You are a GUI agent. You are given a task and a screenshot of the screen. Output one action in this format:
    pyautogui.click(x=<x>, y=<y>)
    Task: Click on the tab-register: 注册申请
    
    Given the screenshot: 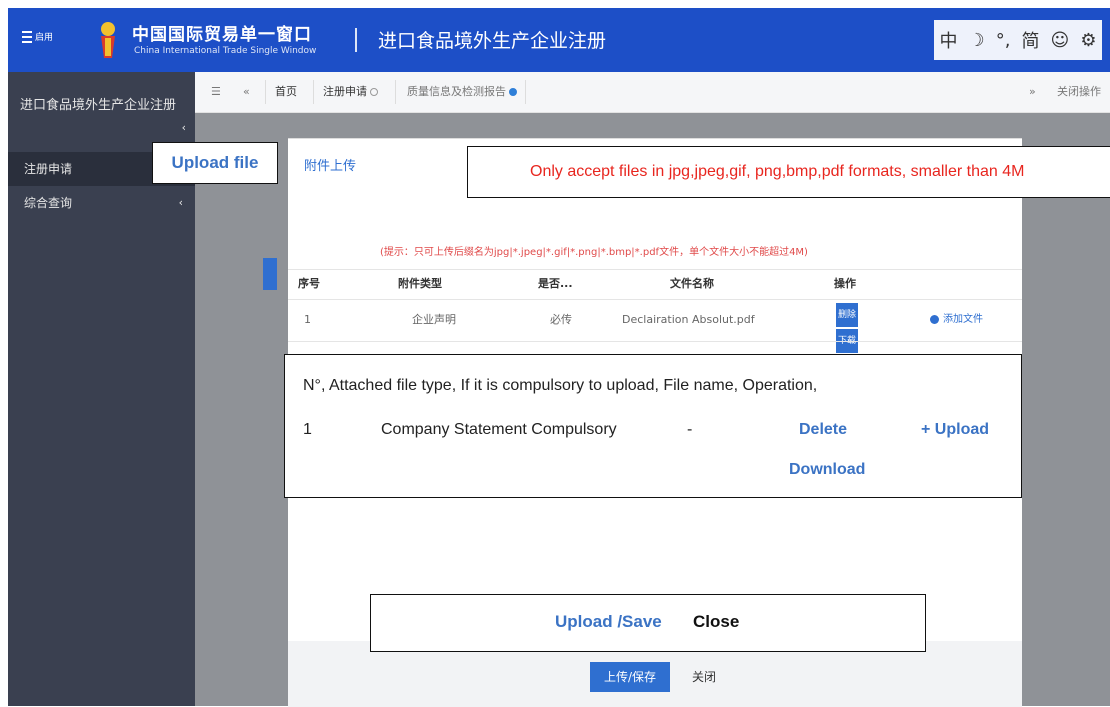 What is the action you would take?
    pyautogui.click(x=350, y=92)
    